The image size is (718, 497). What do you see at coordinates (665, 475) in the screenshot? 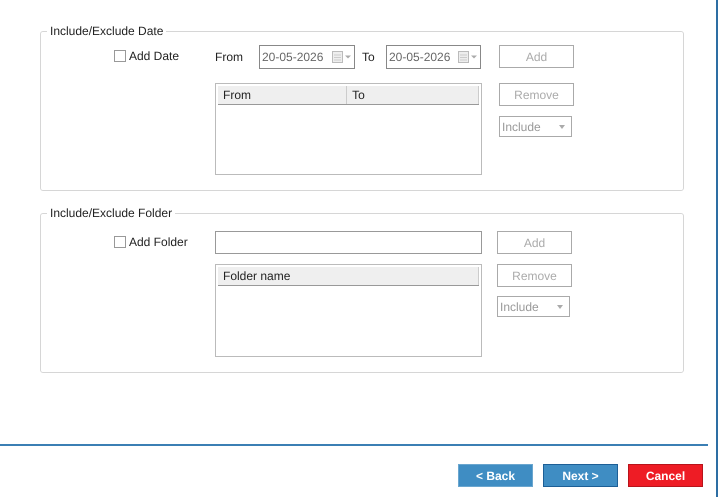
I see `nav-button: Cancel` at bounding box center [665, 475].